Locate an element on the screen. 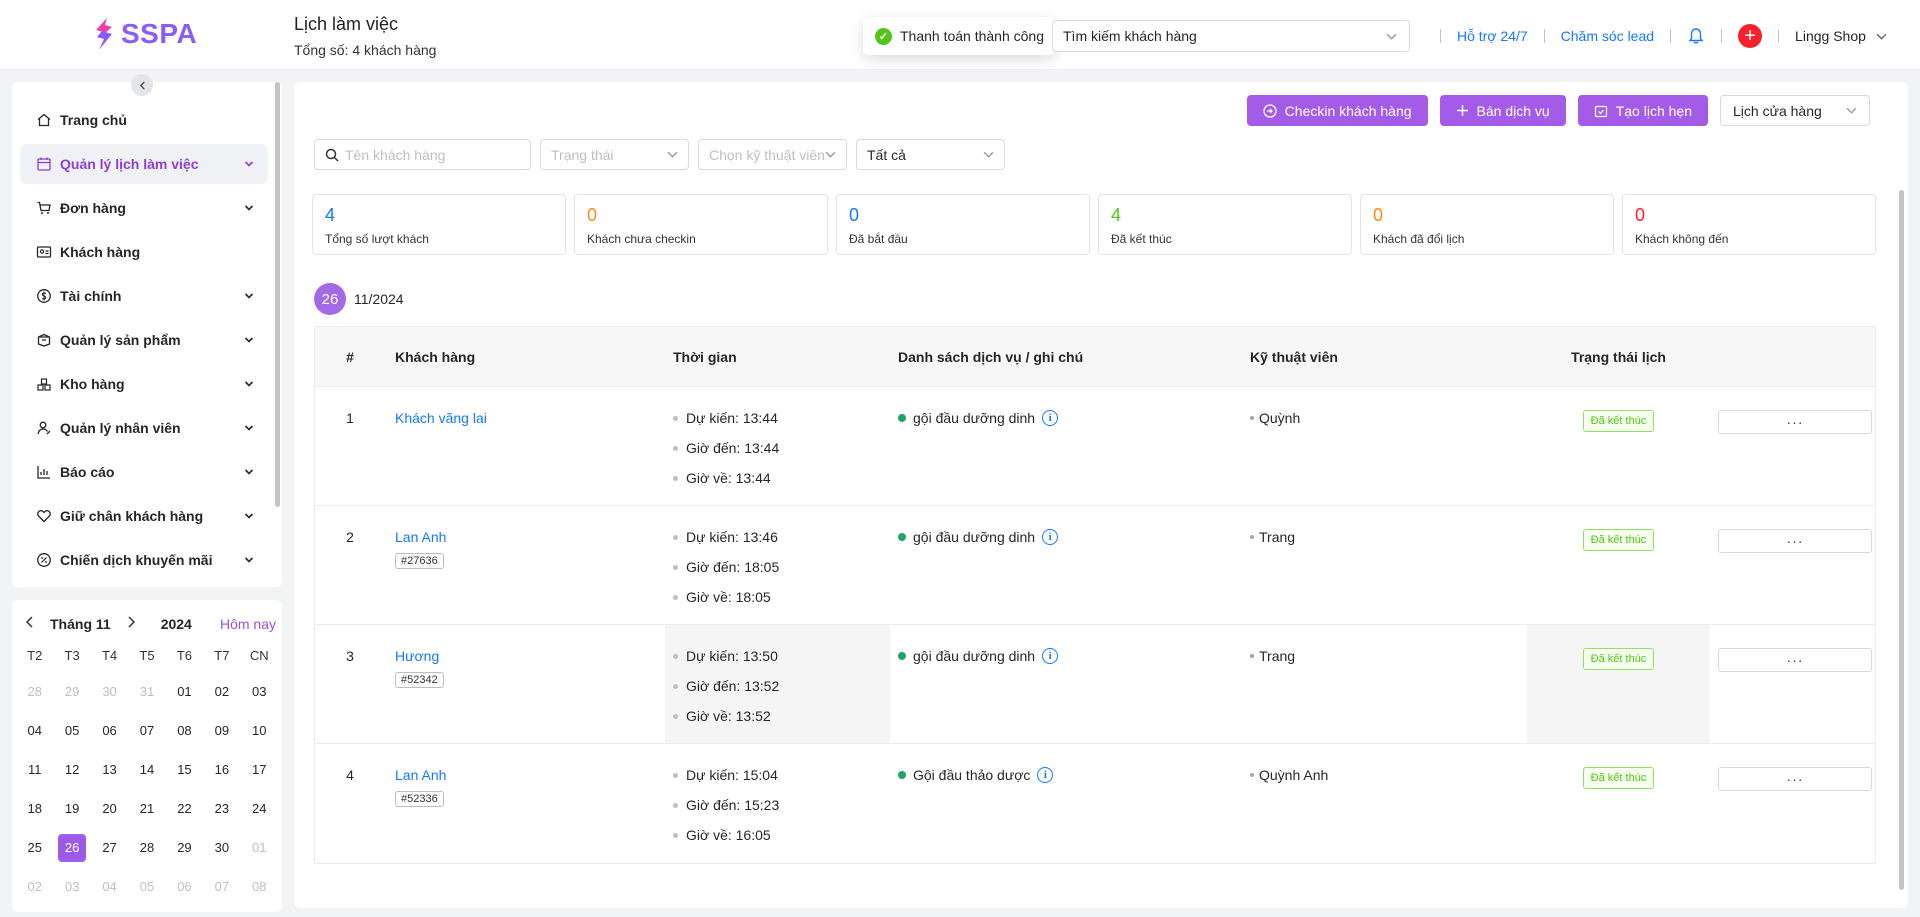 The image size is (1920, 917). calendar-day: 22 is located at coordinates (184, 808).